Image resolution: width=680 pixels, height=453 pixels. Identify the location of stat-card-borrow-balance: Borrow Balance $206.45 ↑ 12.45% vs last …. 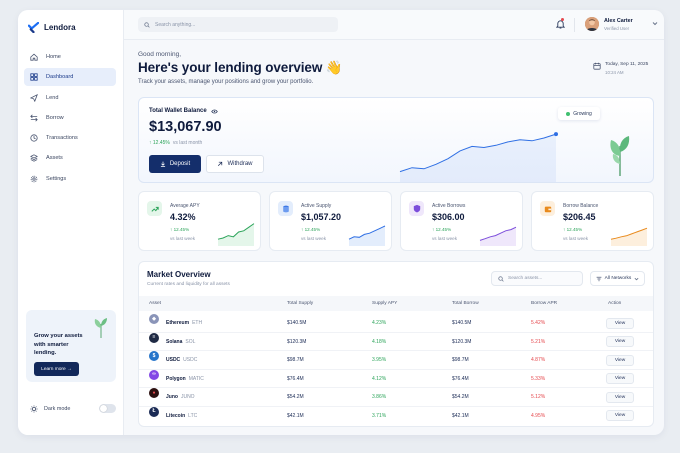
(592, 221).